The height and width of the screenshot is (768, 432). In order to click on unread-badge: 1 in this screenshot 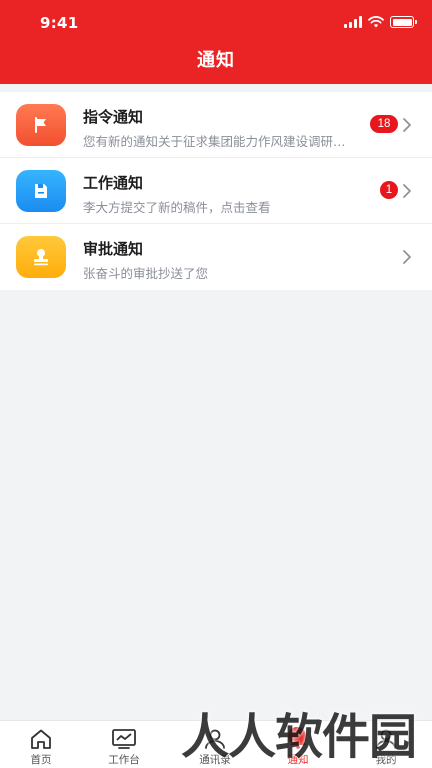, I will do `click(389, 190)`.